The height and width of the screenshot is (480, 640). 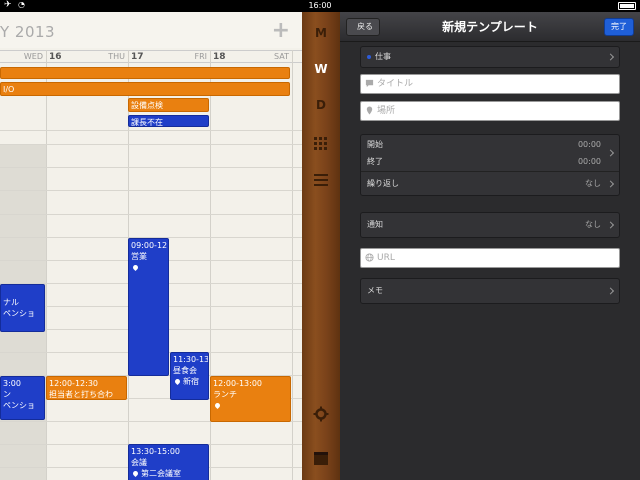 I want to click on calendar-header: Y 2013 +, so click(x=151, y=30).